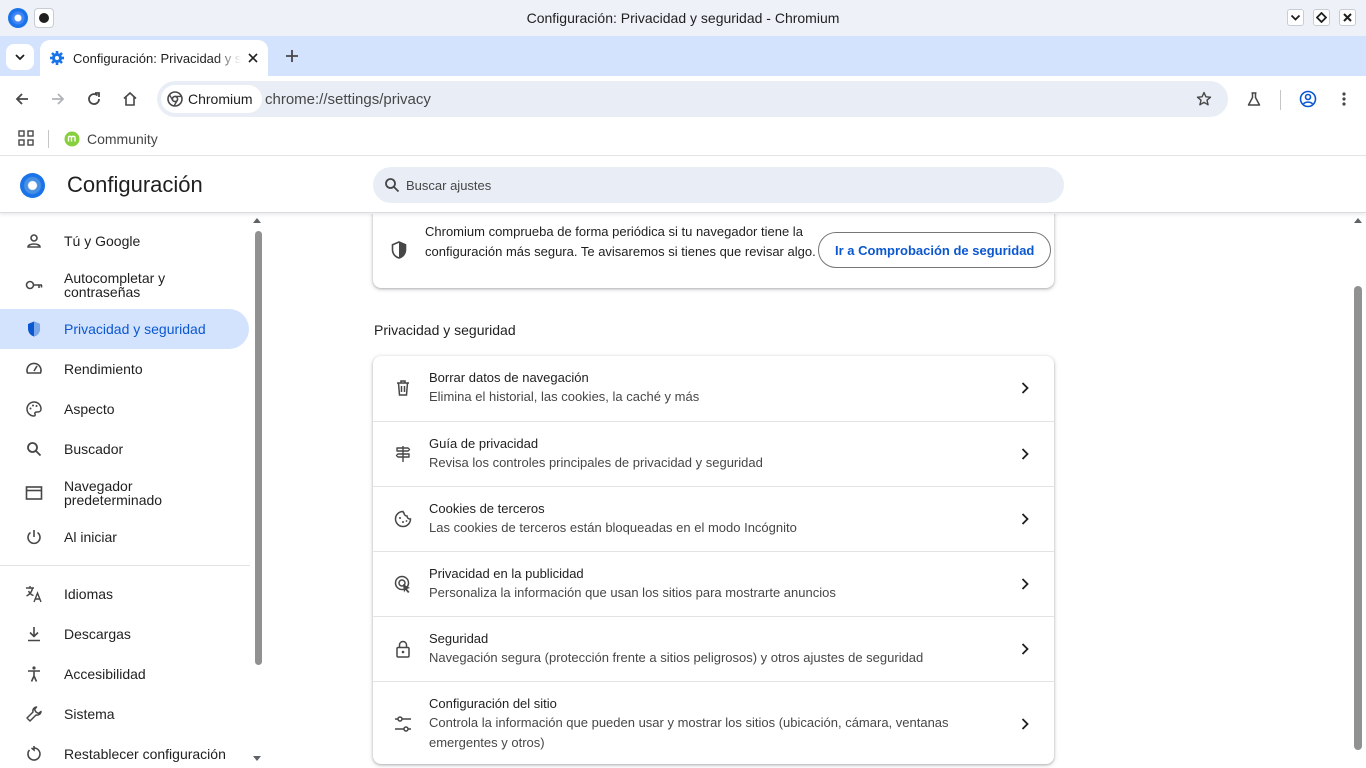 This screenshot has width=1366, height=768. I want to click on tab-title: Configuración: Privacidad y seguridad, so click(157, 58).